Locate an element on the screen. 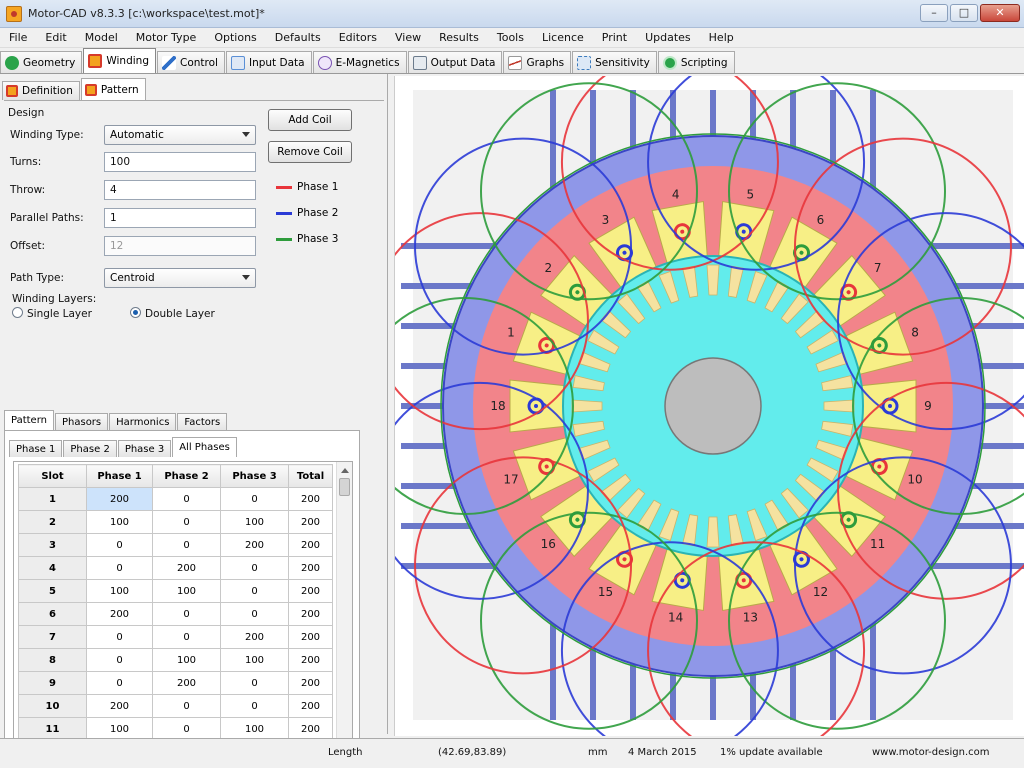 This screenshot has width=1024, height=768. menu-editors: Editors is located at coordinates (358, 37).